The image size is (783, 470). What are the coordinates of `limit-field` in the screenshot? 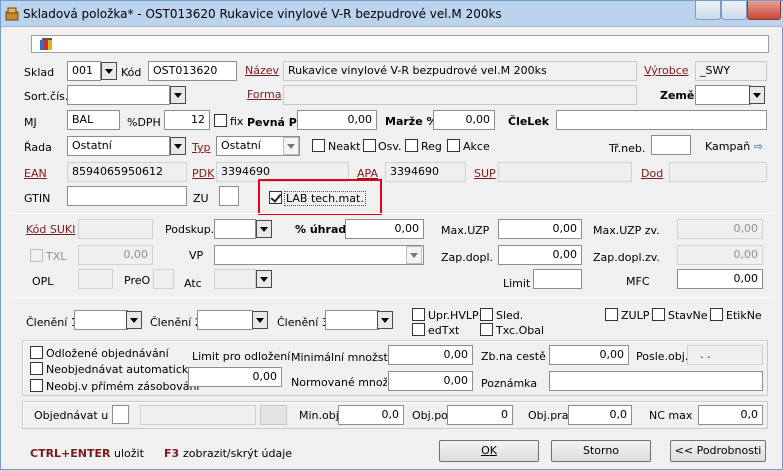 It's located at (557, 279).